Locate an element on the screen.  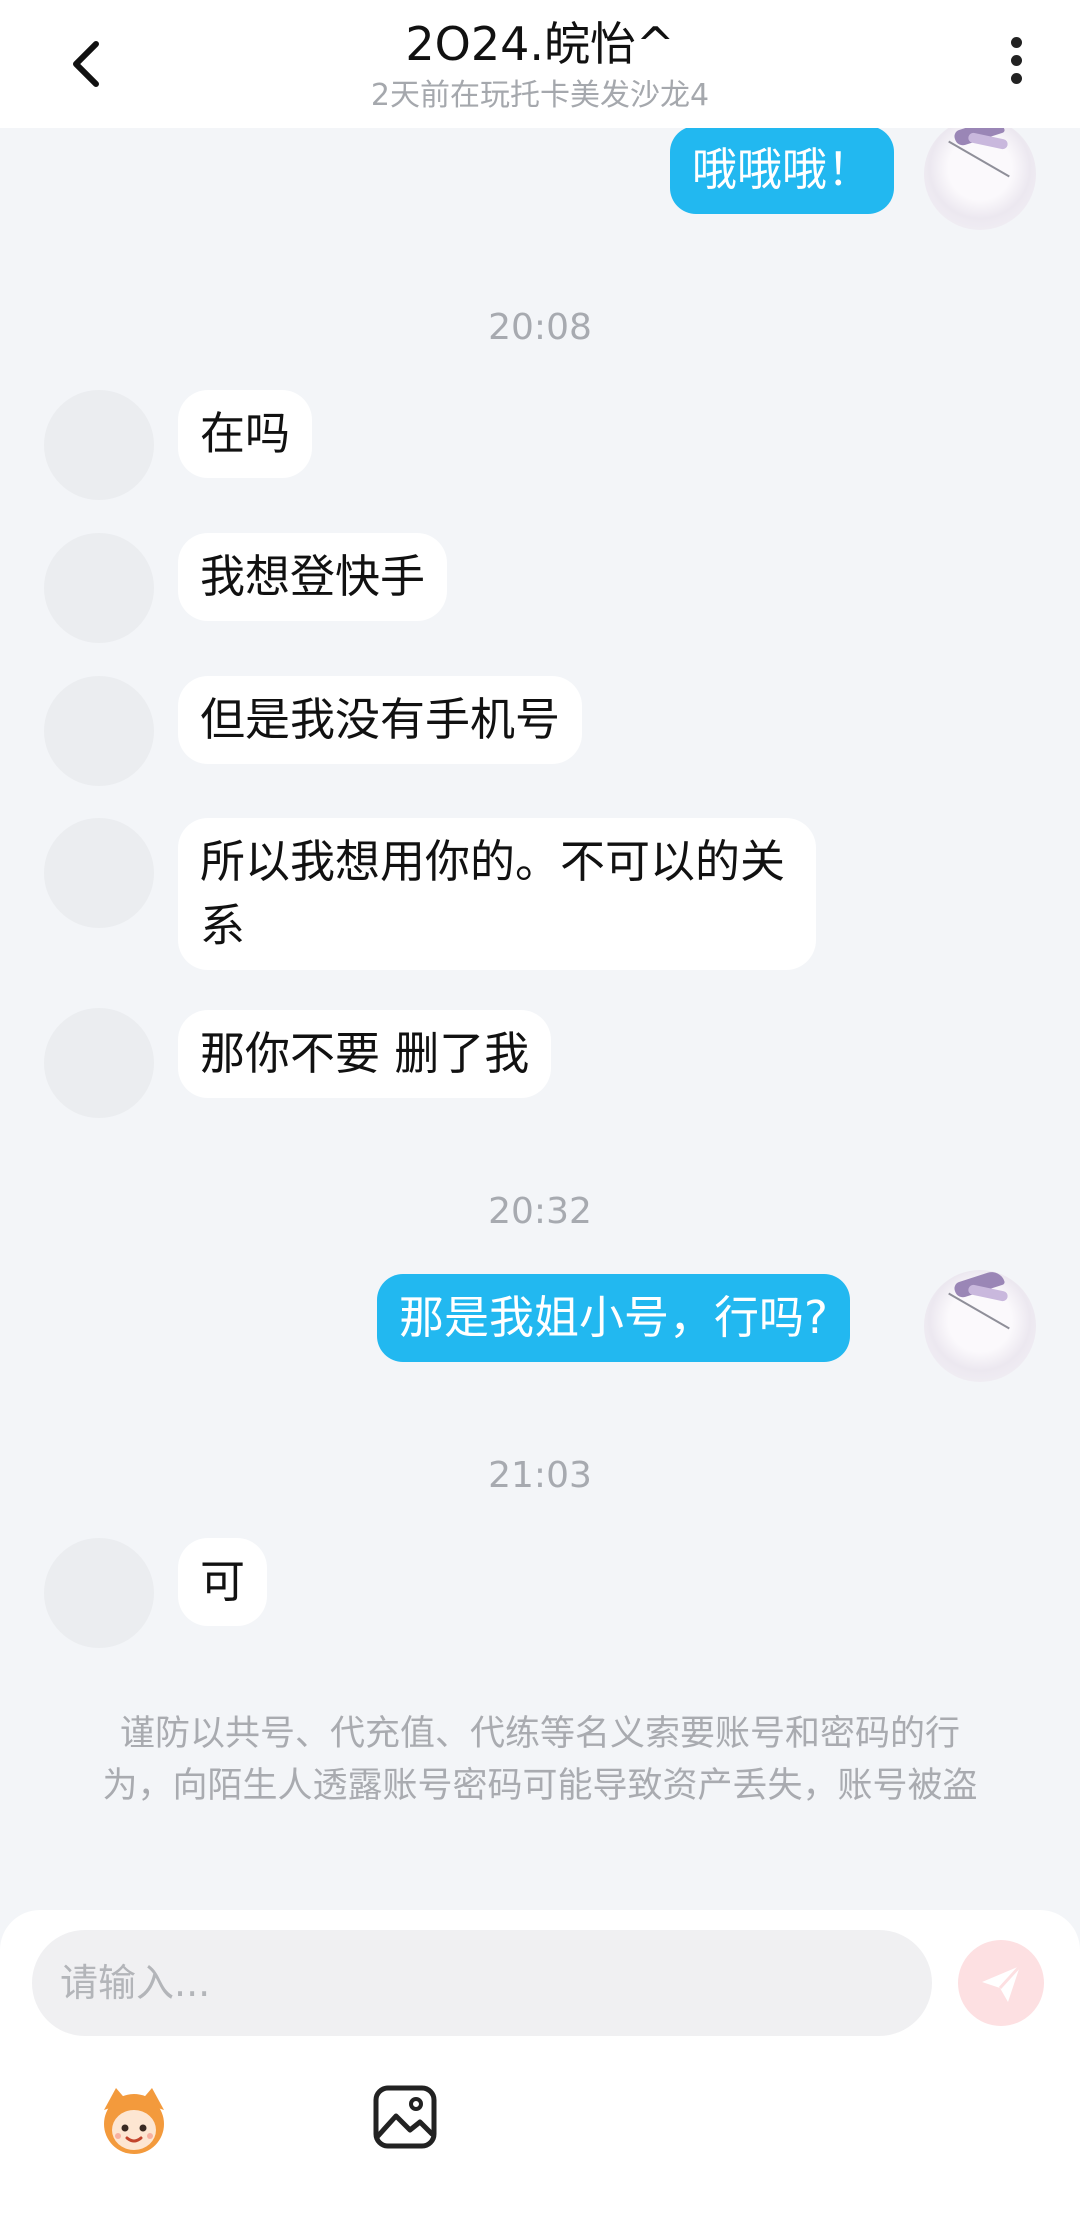
more-button is located at coordinates (1016, 65).